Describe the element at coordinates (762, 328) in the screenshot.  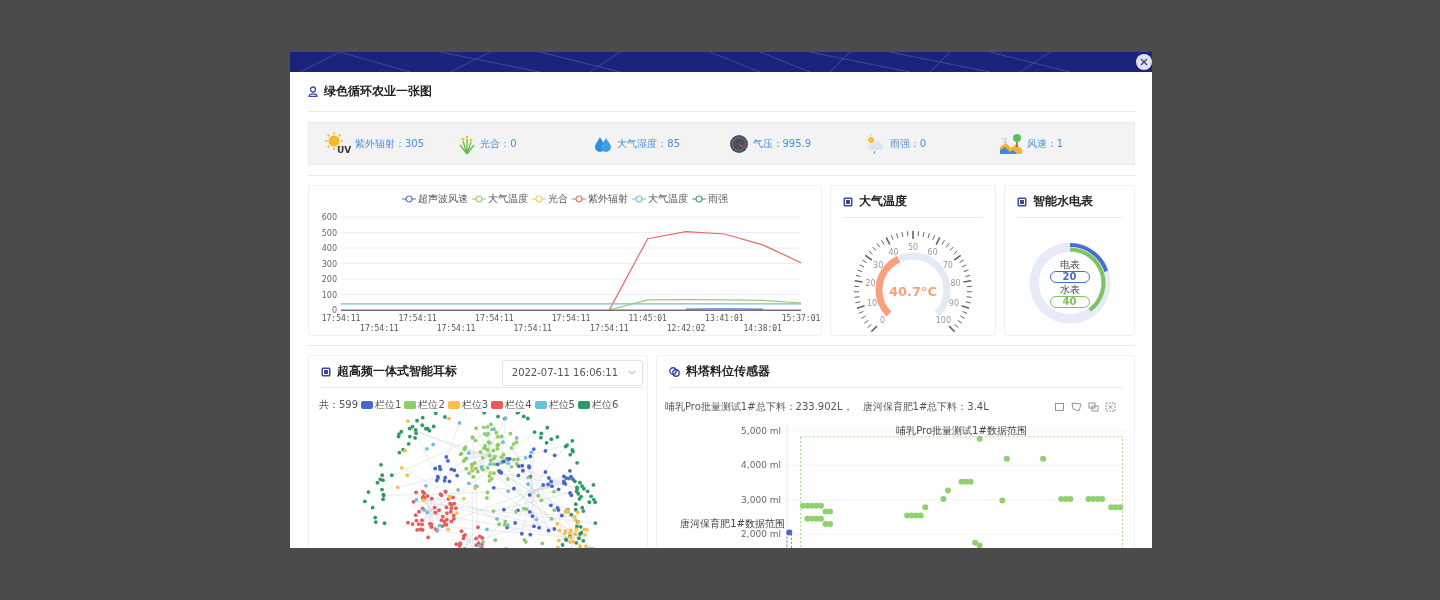
I see `x-axis-label: 14:38:01` at that location.